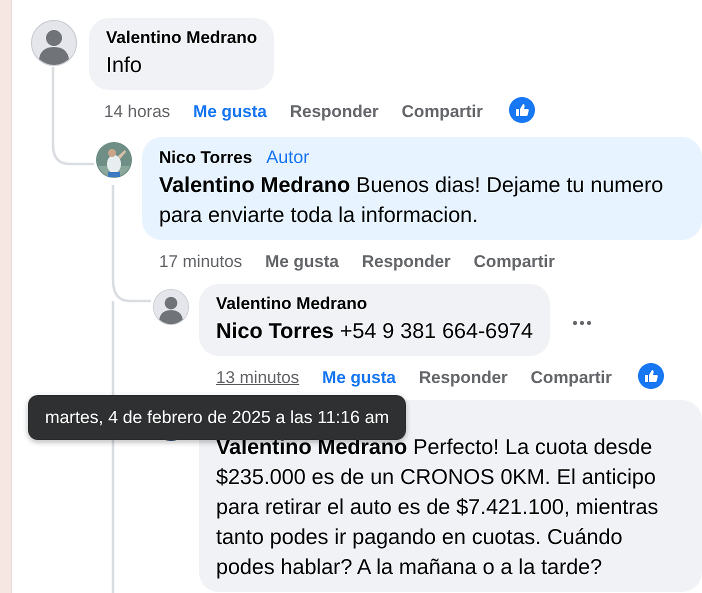  What do you see at coordinates (137, 112) in the screenshot?
I see `timestamp-link: 14 horas` at bounding box center [137, 112].